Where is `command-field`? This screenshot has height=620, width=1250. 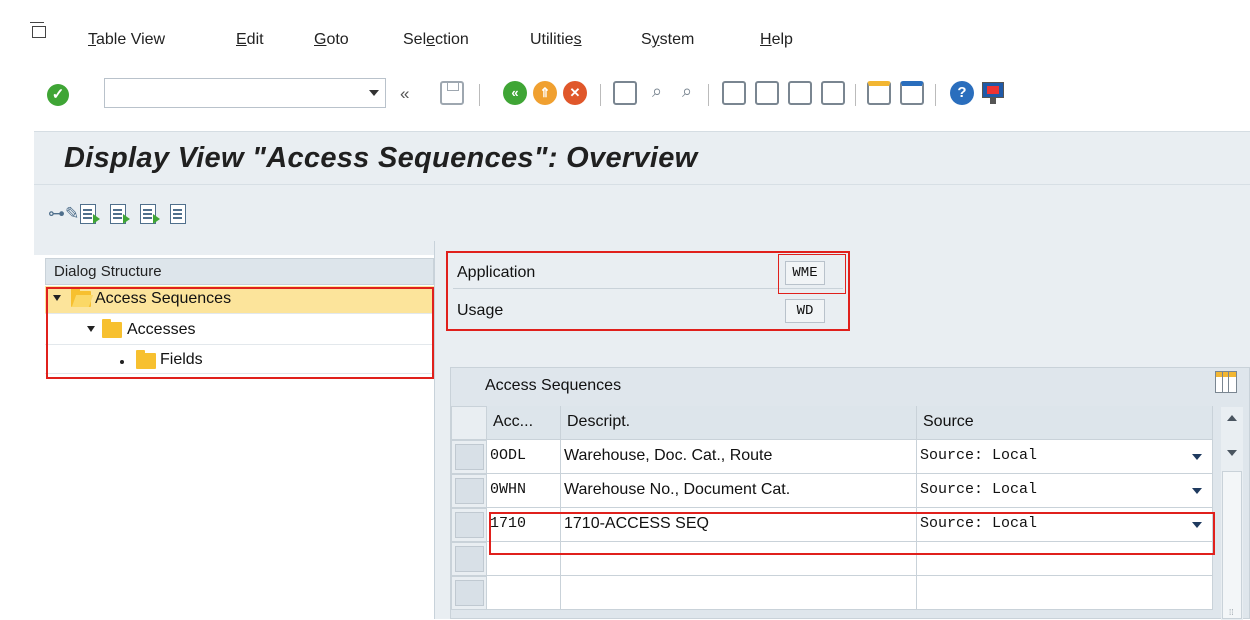
command-field is located at coordinates (245, 93).